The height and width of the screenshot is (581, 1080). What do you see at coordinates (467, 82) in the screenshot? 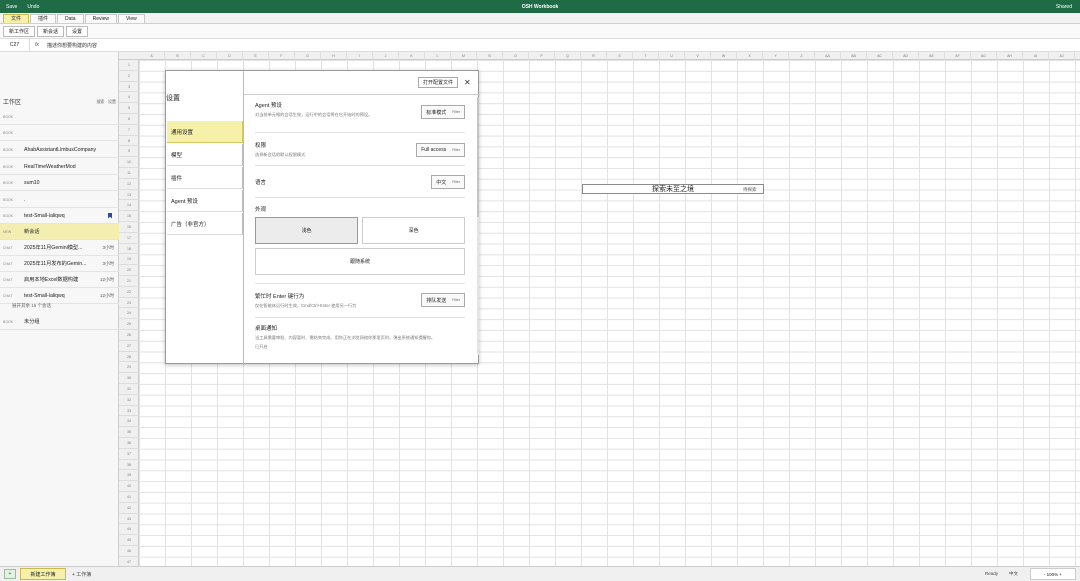
I see `close-icon: ✕` at bounding box center [467, 82].